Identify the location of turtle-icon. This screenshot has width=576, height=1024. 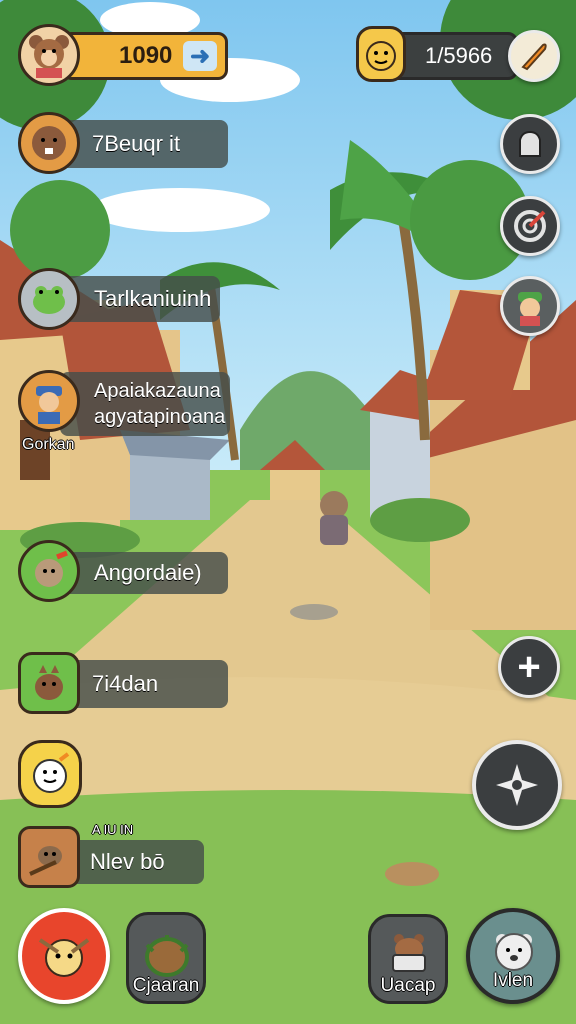
(167, 956).